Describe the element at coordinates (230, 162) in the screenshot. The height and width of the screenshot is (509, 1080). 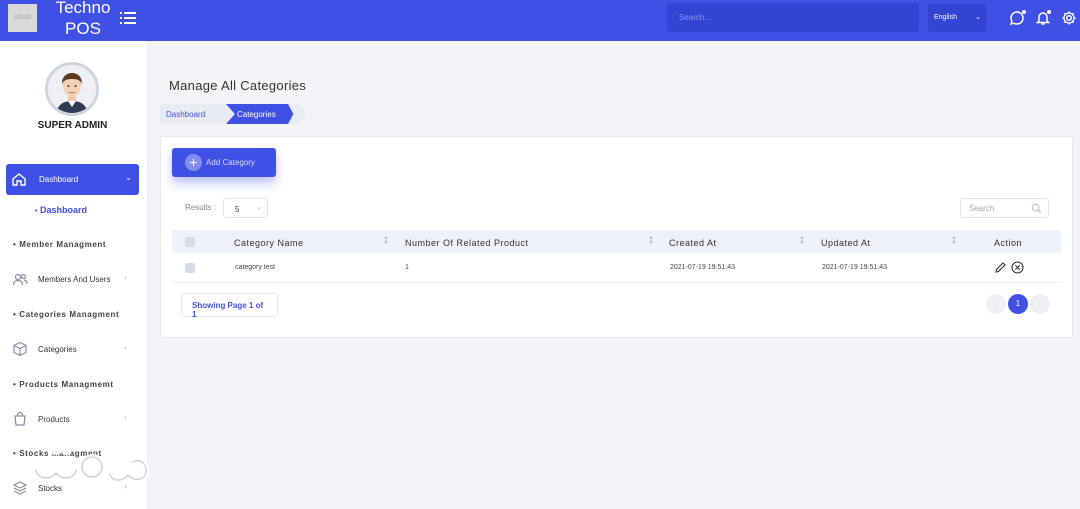
I see `add-category-label: Add Category` at that location.